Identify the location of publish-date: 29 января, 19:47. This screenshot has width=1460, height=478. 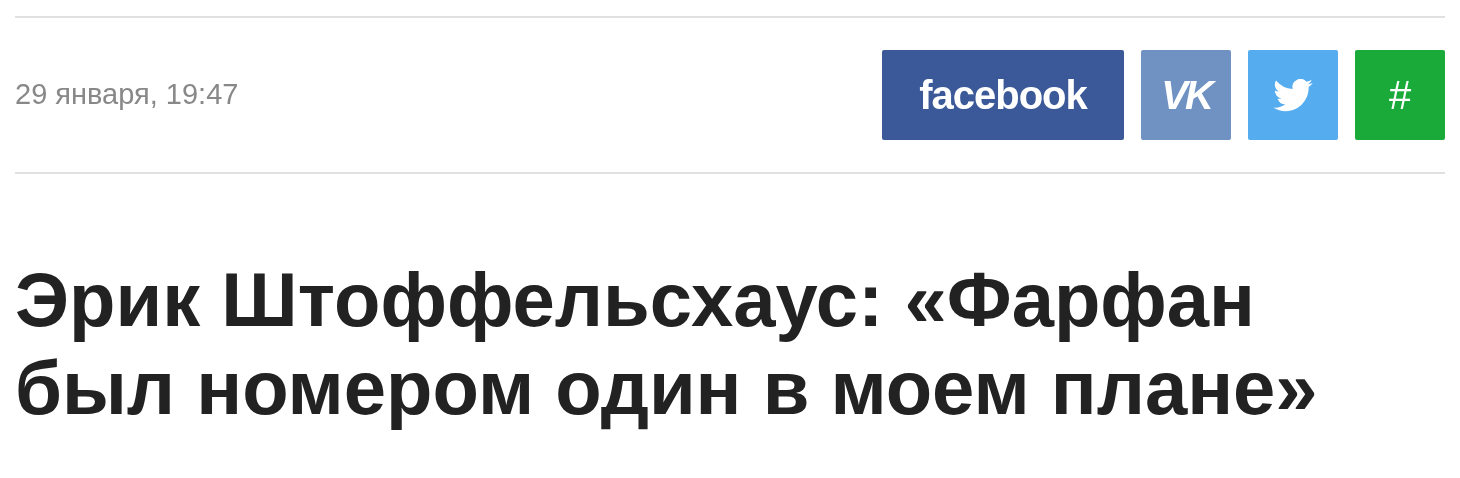
(127, 94).